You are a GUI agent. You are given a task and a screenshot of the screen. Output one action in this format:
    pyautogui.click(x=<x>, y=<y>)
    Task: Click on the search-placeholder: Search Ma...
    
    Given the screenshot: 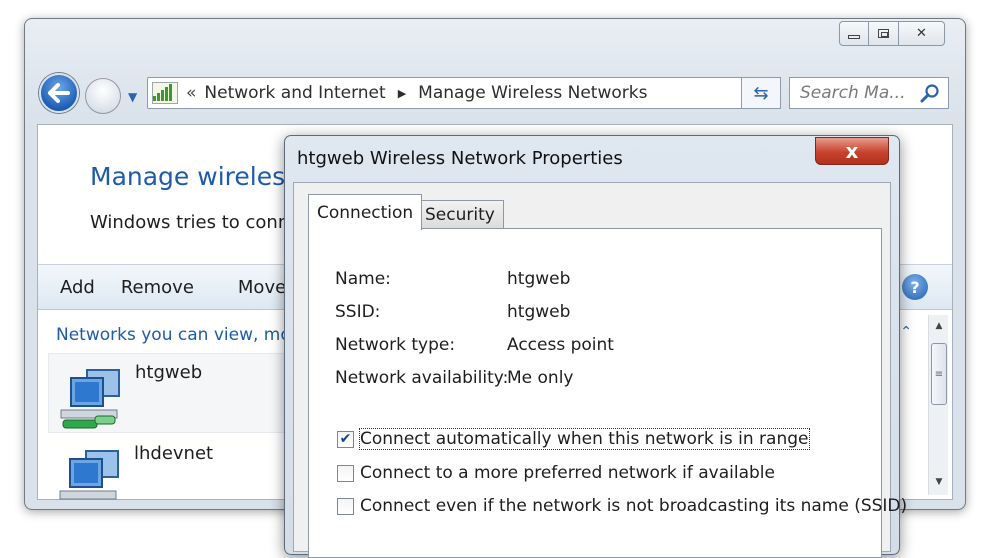 What is the action you would take?
    pyautogui.click(x=853, y=93)
    